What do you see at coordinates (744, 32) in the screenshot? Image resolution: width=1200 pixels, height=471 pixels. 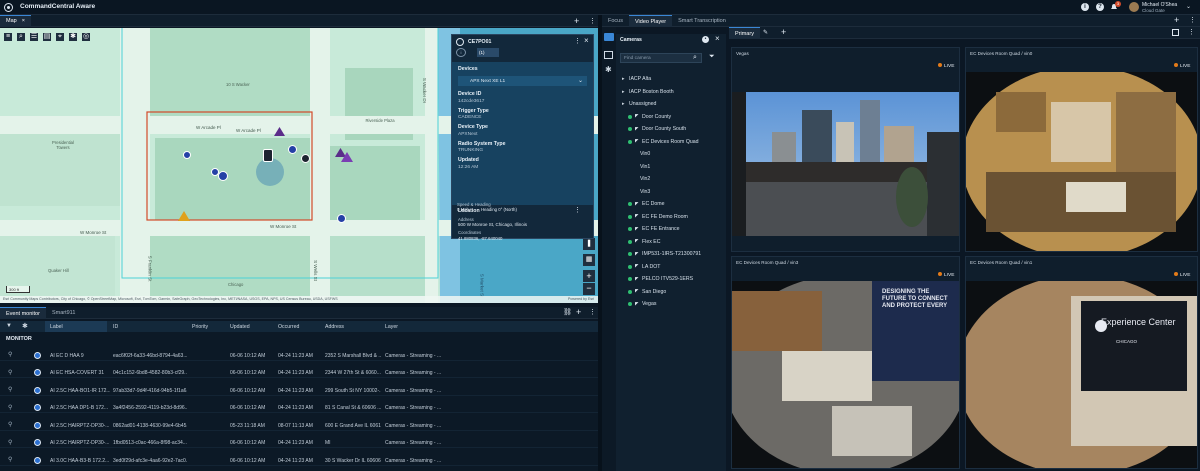 I see `tab-primary: Primary` at bounding box center [744, 32].